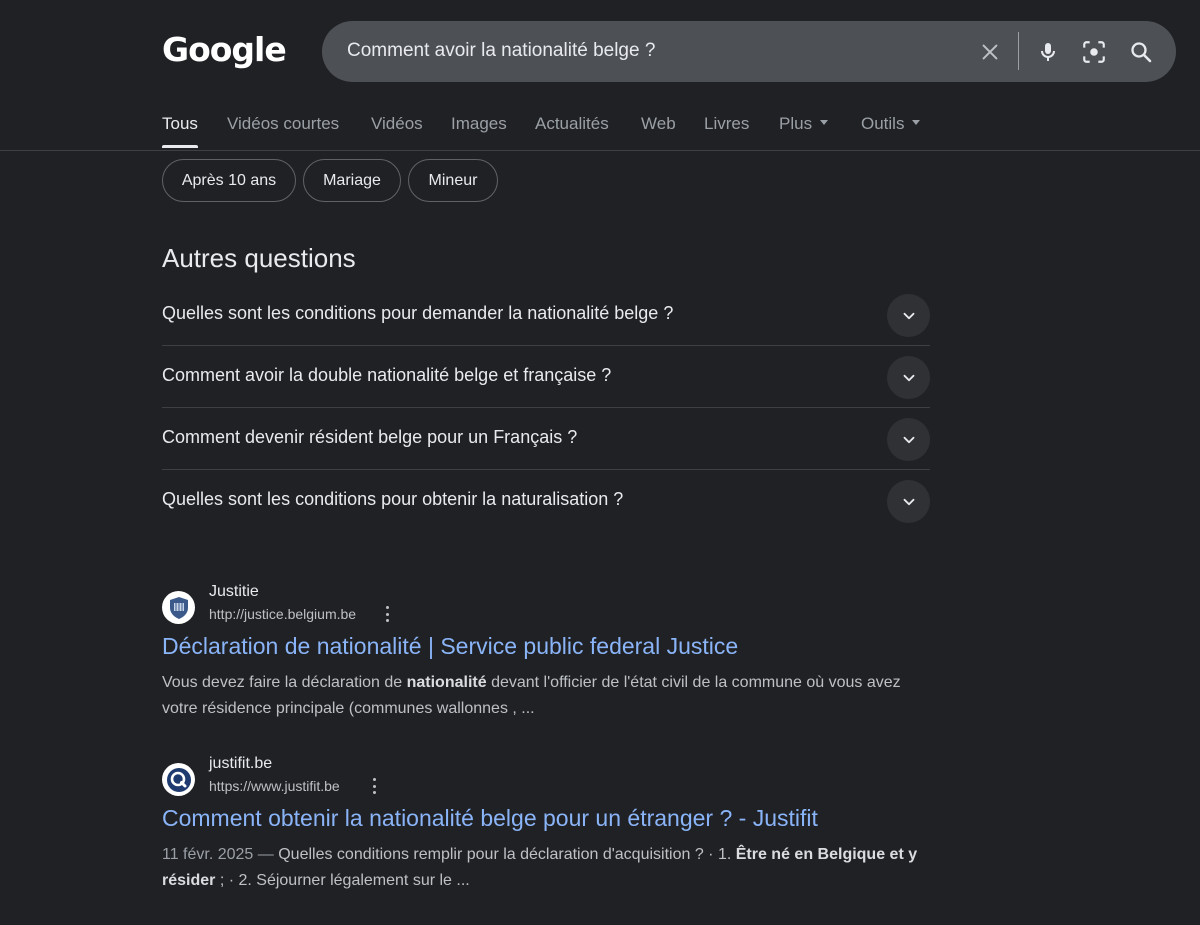 The width and height of the screenshot is (1200, 925). Describe the element at coordinates (1048, 52) in the screenshot. I see `microphone-icon` at that location.